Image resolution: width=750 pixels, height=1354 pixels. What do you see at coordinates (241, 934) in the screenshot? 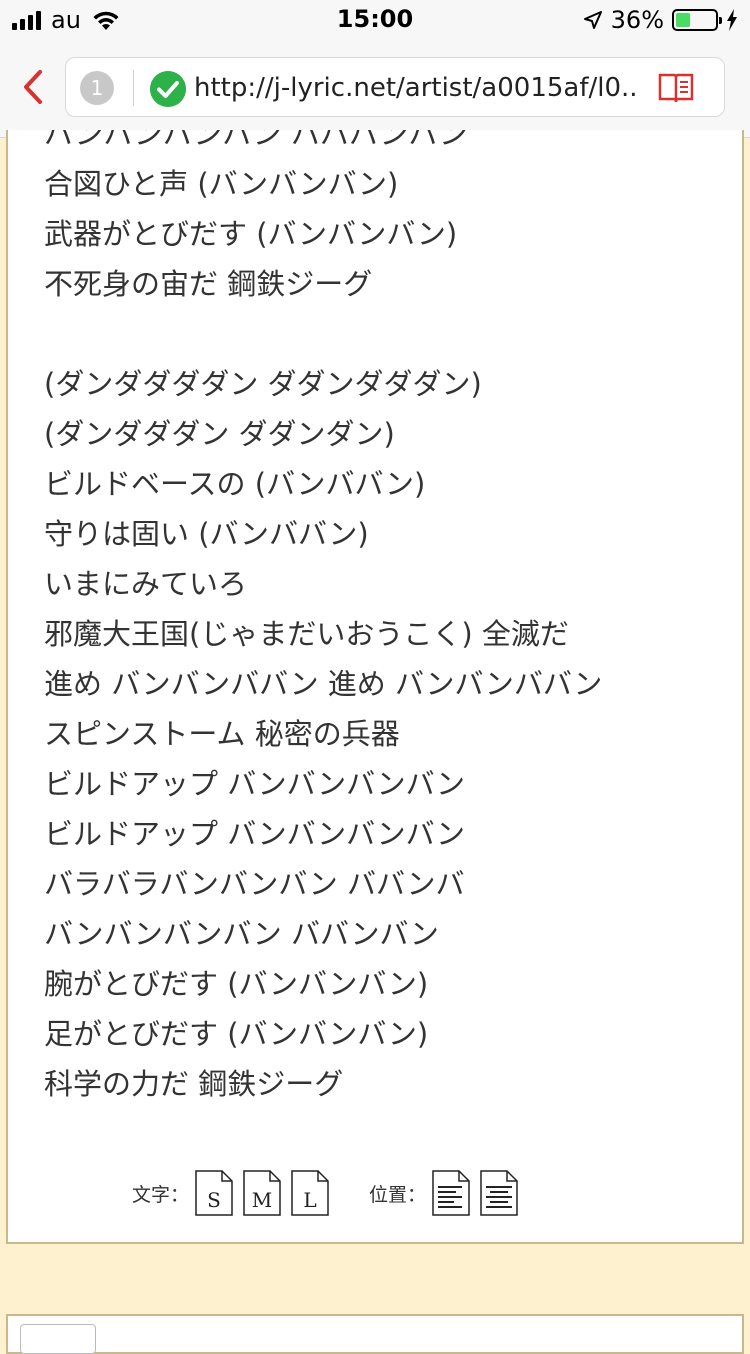
I see `lyric-line: バンバンバンバン ババンバン` at bounding box center [241, 934].